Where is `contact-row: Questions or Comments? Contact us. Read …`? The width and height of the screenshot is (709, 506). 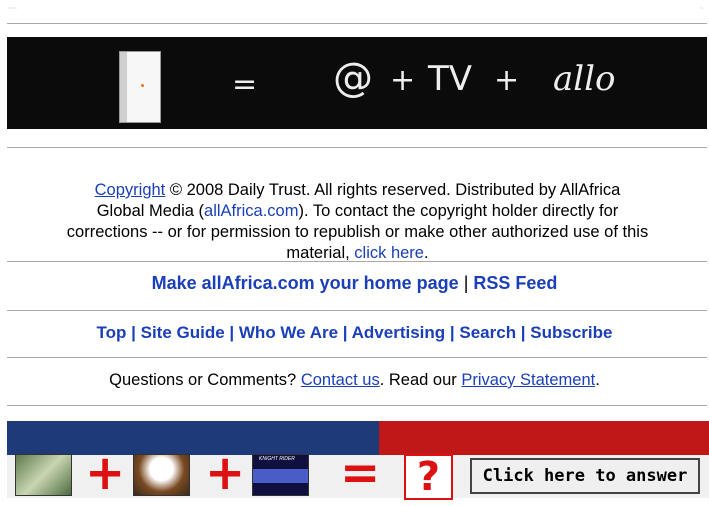 contact-row: Questions or Comments? Contact us. Read … is located at coordinates (354, 380).